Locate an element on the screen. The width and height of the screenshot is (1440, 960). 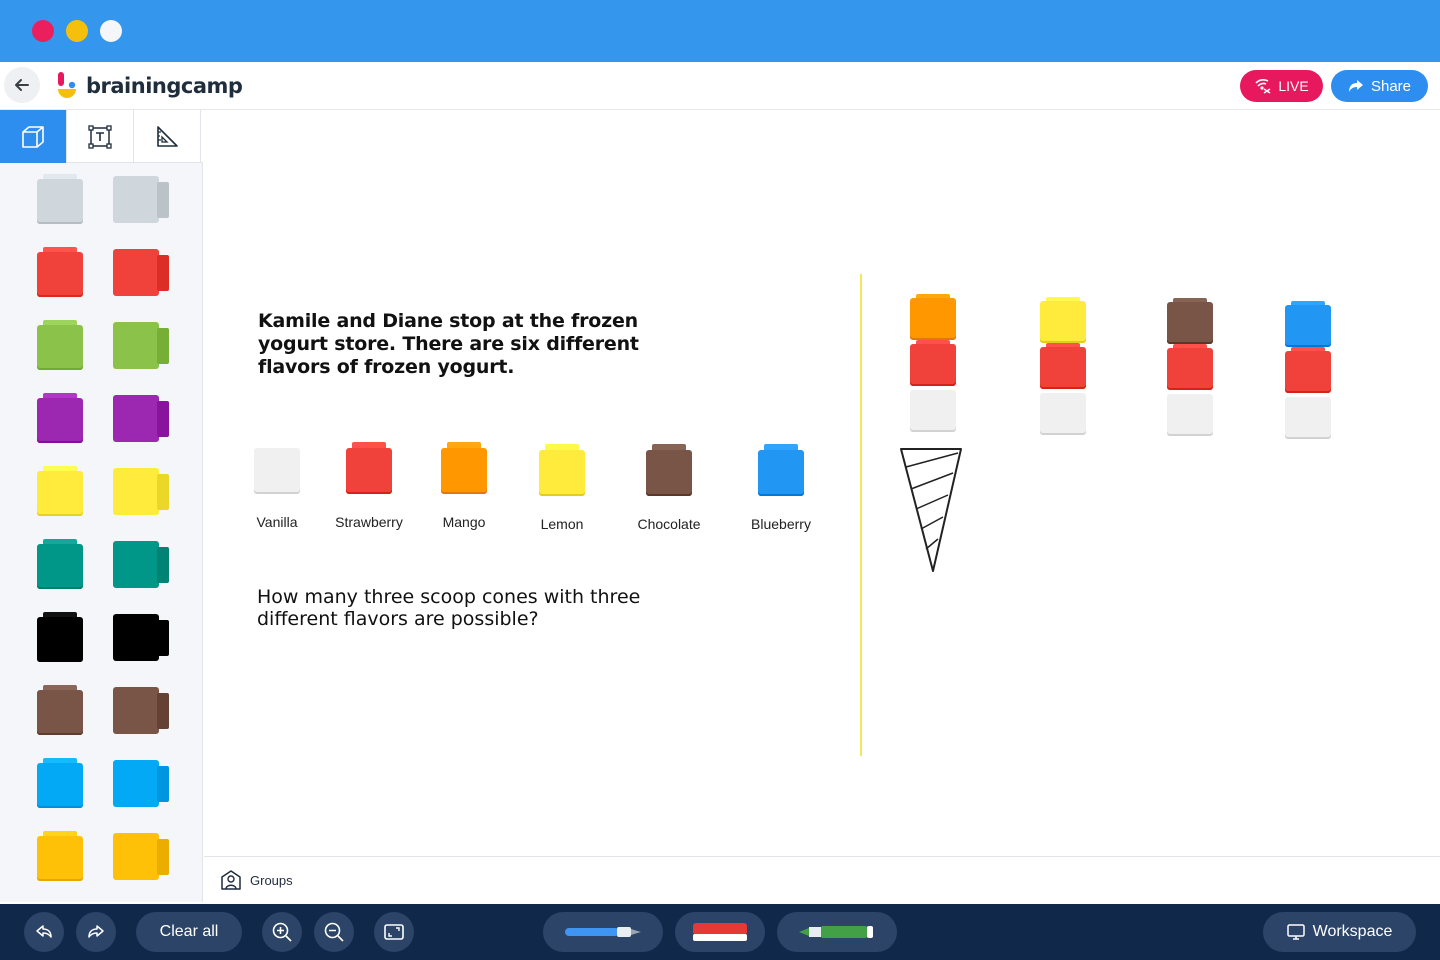
tab-cubes is located at coordinates (33, 136).